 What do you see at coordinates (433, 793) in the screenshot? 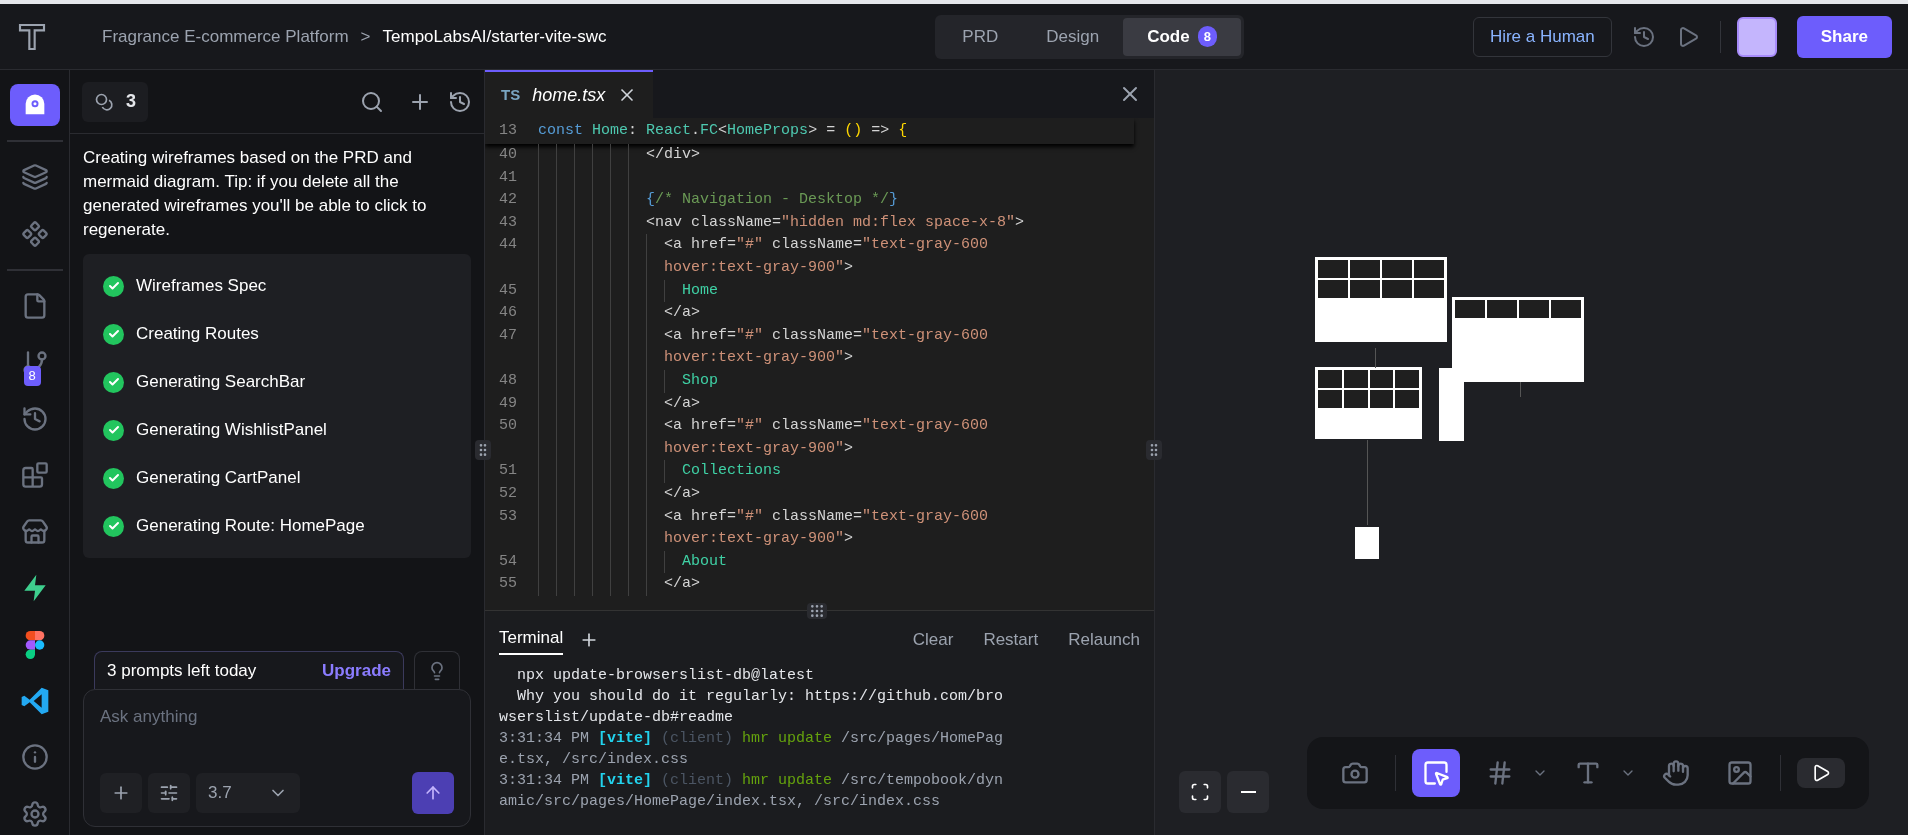
I see `send-button` at bounding box center [433, 793].